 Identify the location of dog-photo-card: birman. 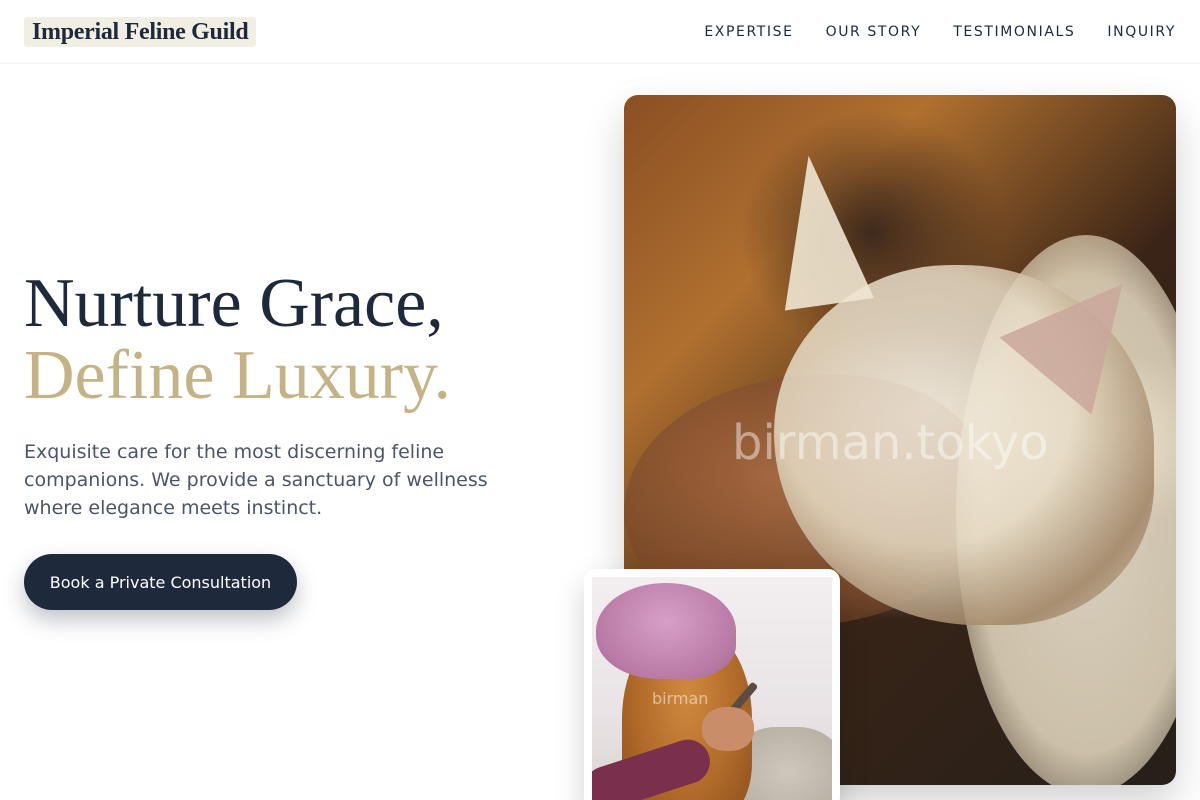
(712, 684).